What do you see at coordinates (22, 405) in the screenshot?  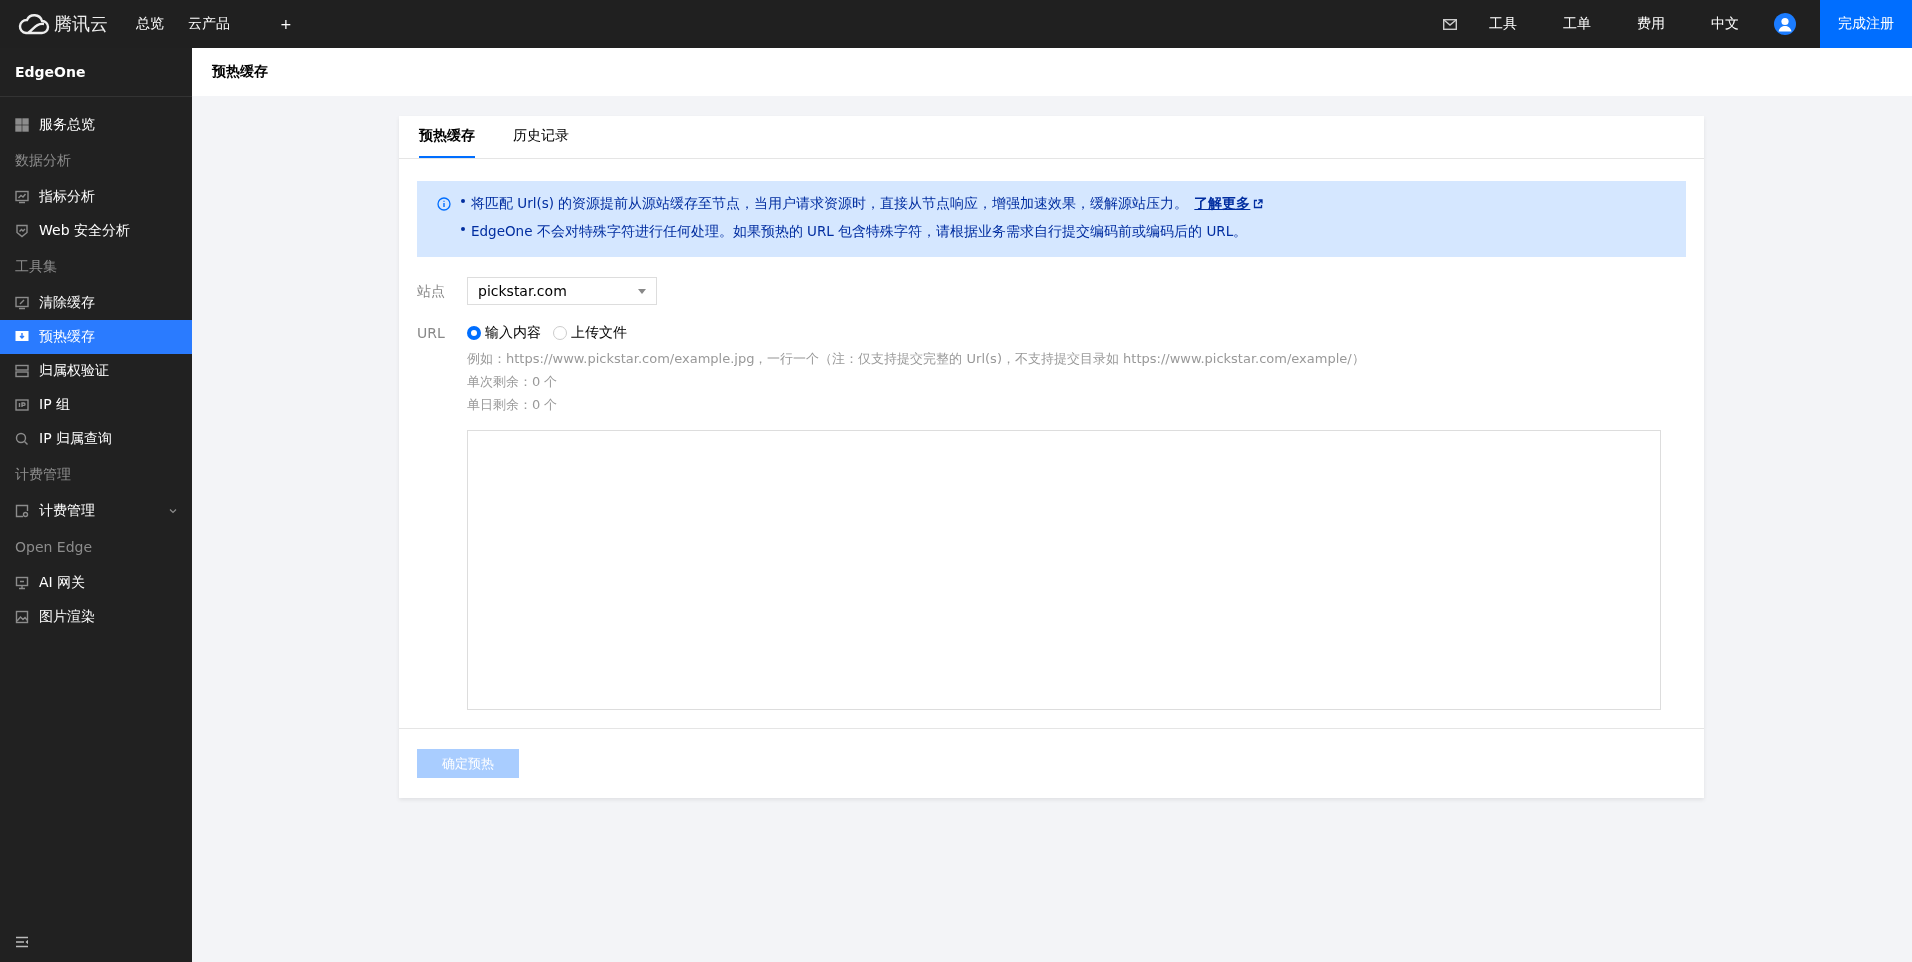 I see `ip-tag-icon` at bounding box center [22, 405].